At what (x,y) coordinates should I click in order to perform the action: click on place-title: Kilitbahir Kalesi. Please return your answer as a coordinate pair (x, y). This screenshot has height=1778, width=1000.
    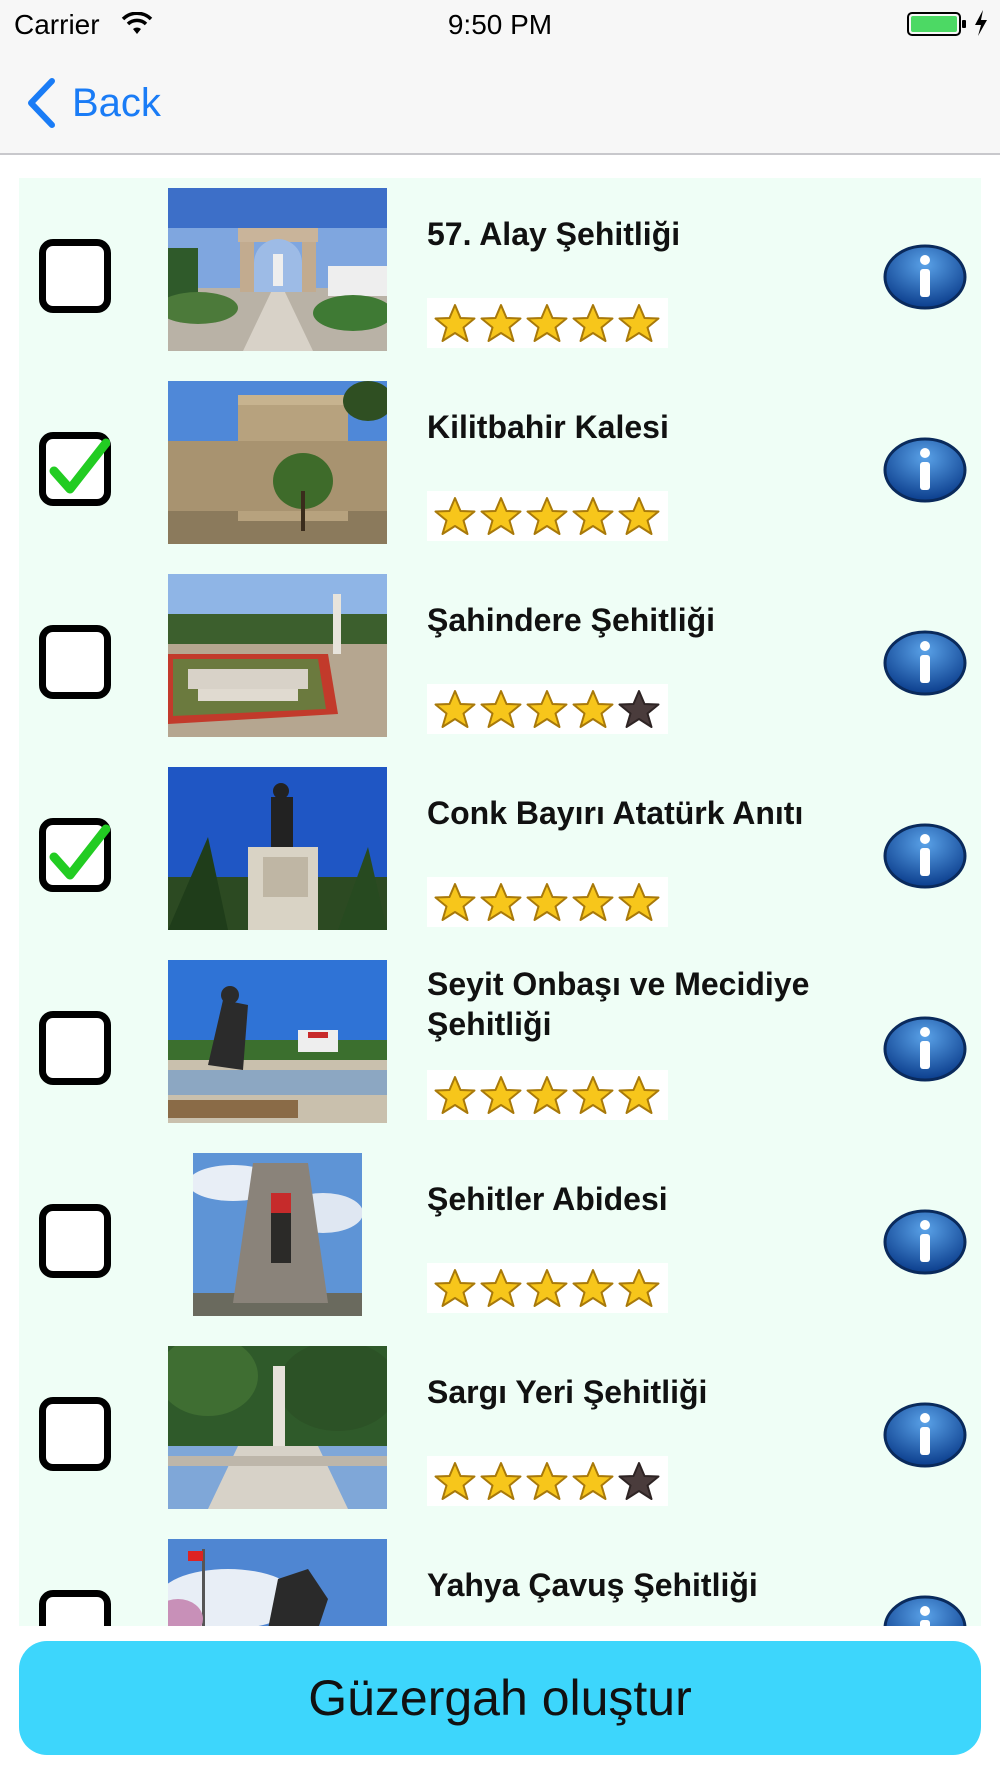
    Looking at the image, I should click on (548, 427).